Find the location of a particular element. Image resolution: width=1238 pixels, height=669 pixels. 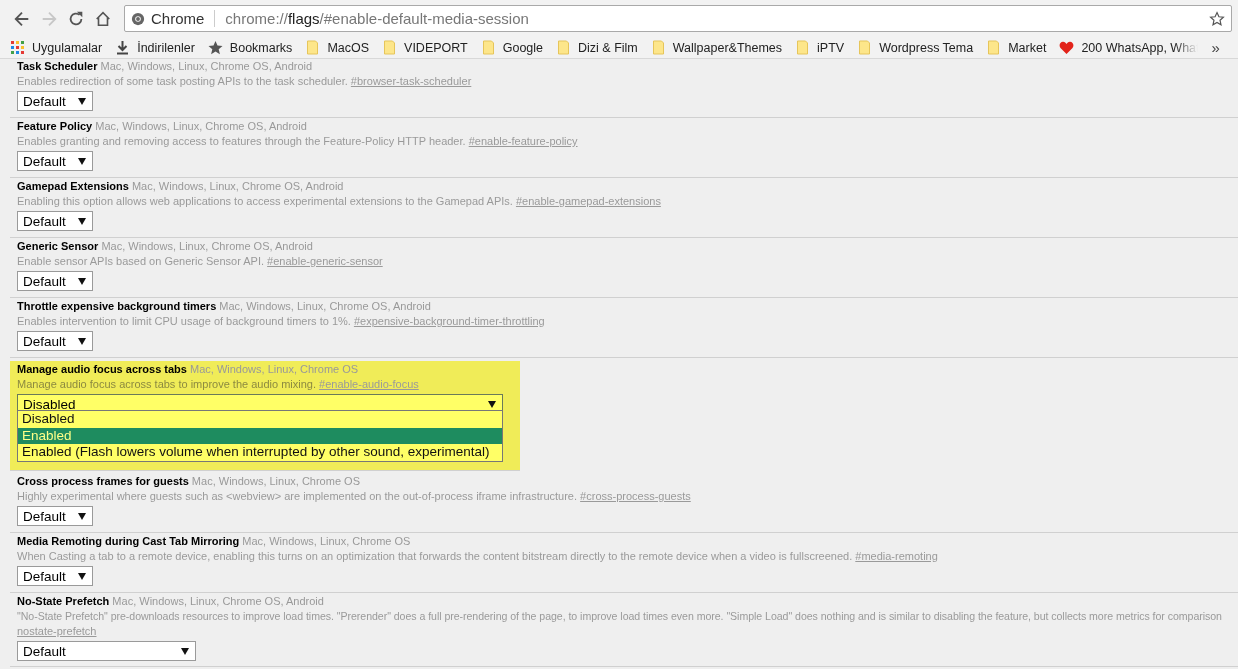

flag-description: Enables redirection of some task posting APIs to the task scheduler. #browser-task-scheduler is located at coordinates (245, 81).